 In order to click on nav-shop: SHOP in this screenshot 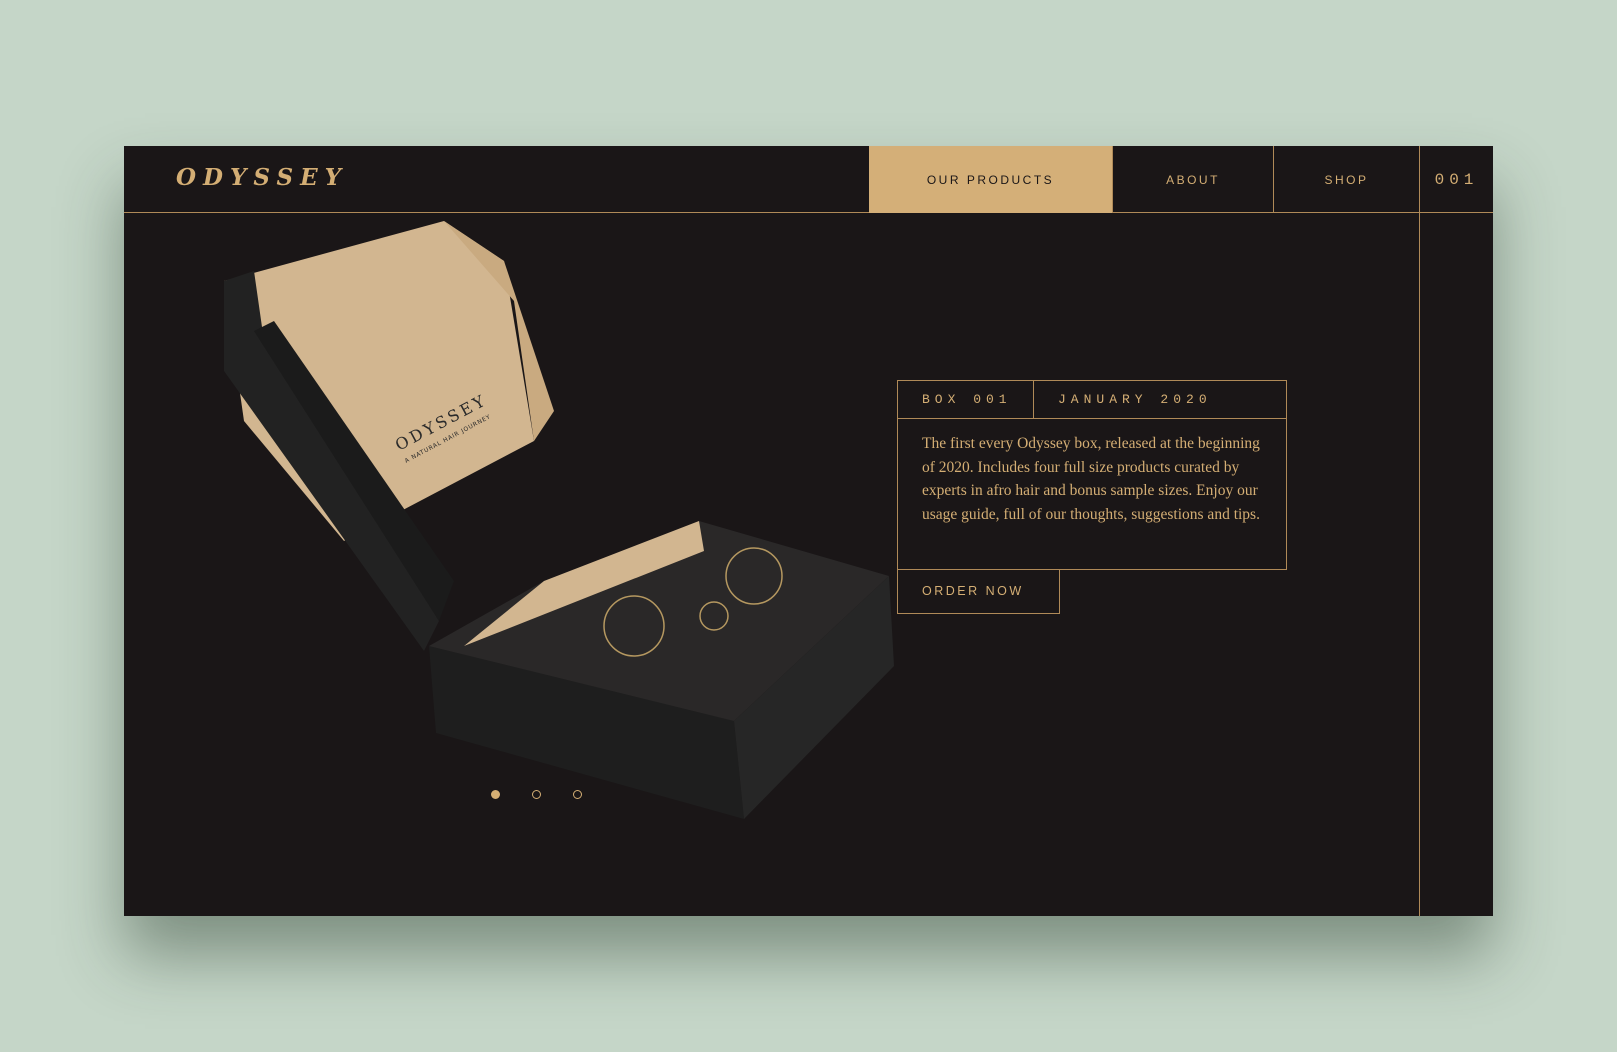, I will do `click(1346, 179)`.